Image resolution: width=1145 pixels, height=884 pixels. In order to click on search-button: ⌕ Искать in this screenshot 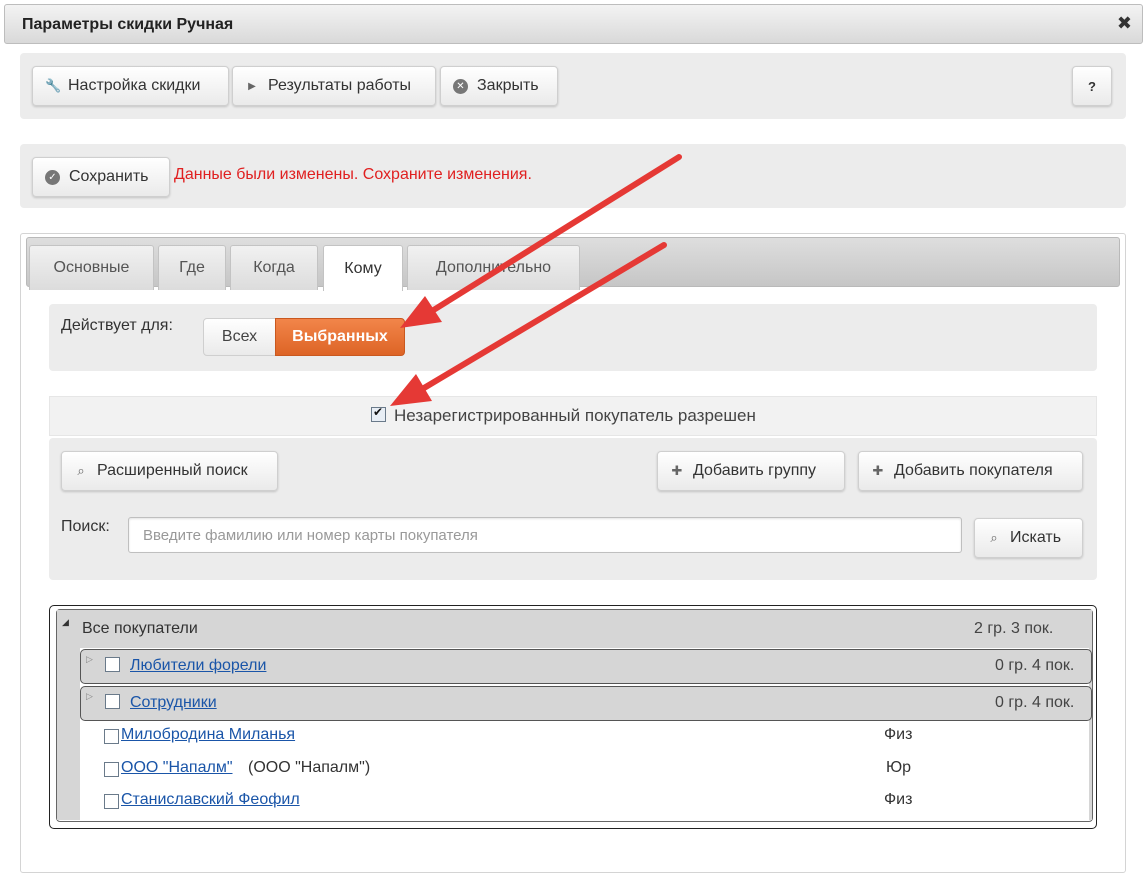, I will do `click(1028, 538)`.